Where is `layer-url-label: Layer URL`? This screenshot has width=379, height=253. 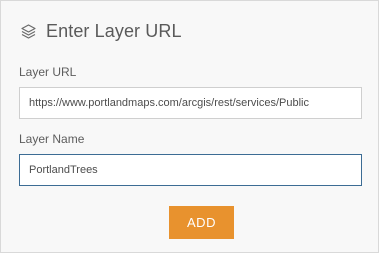
layer-url-label: Layer URL is located at coordinates (48, 72).